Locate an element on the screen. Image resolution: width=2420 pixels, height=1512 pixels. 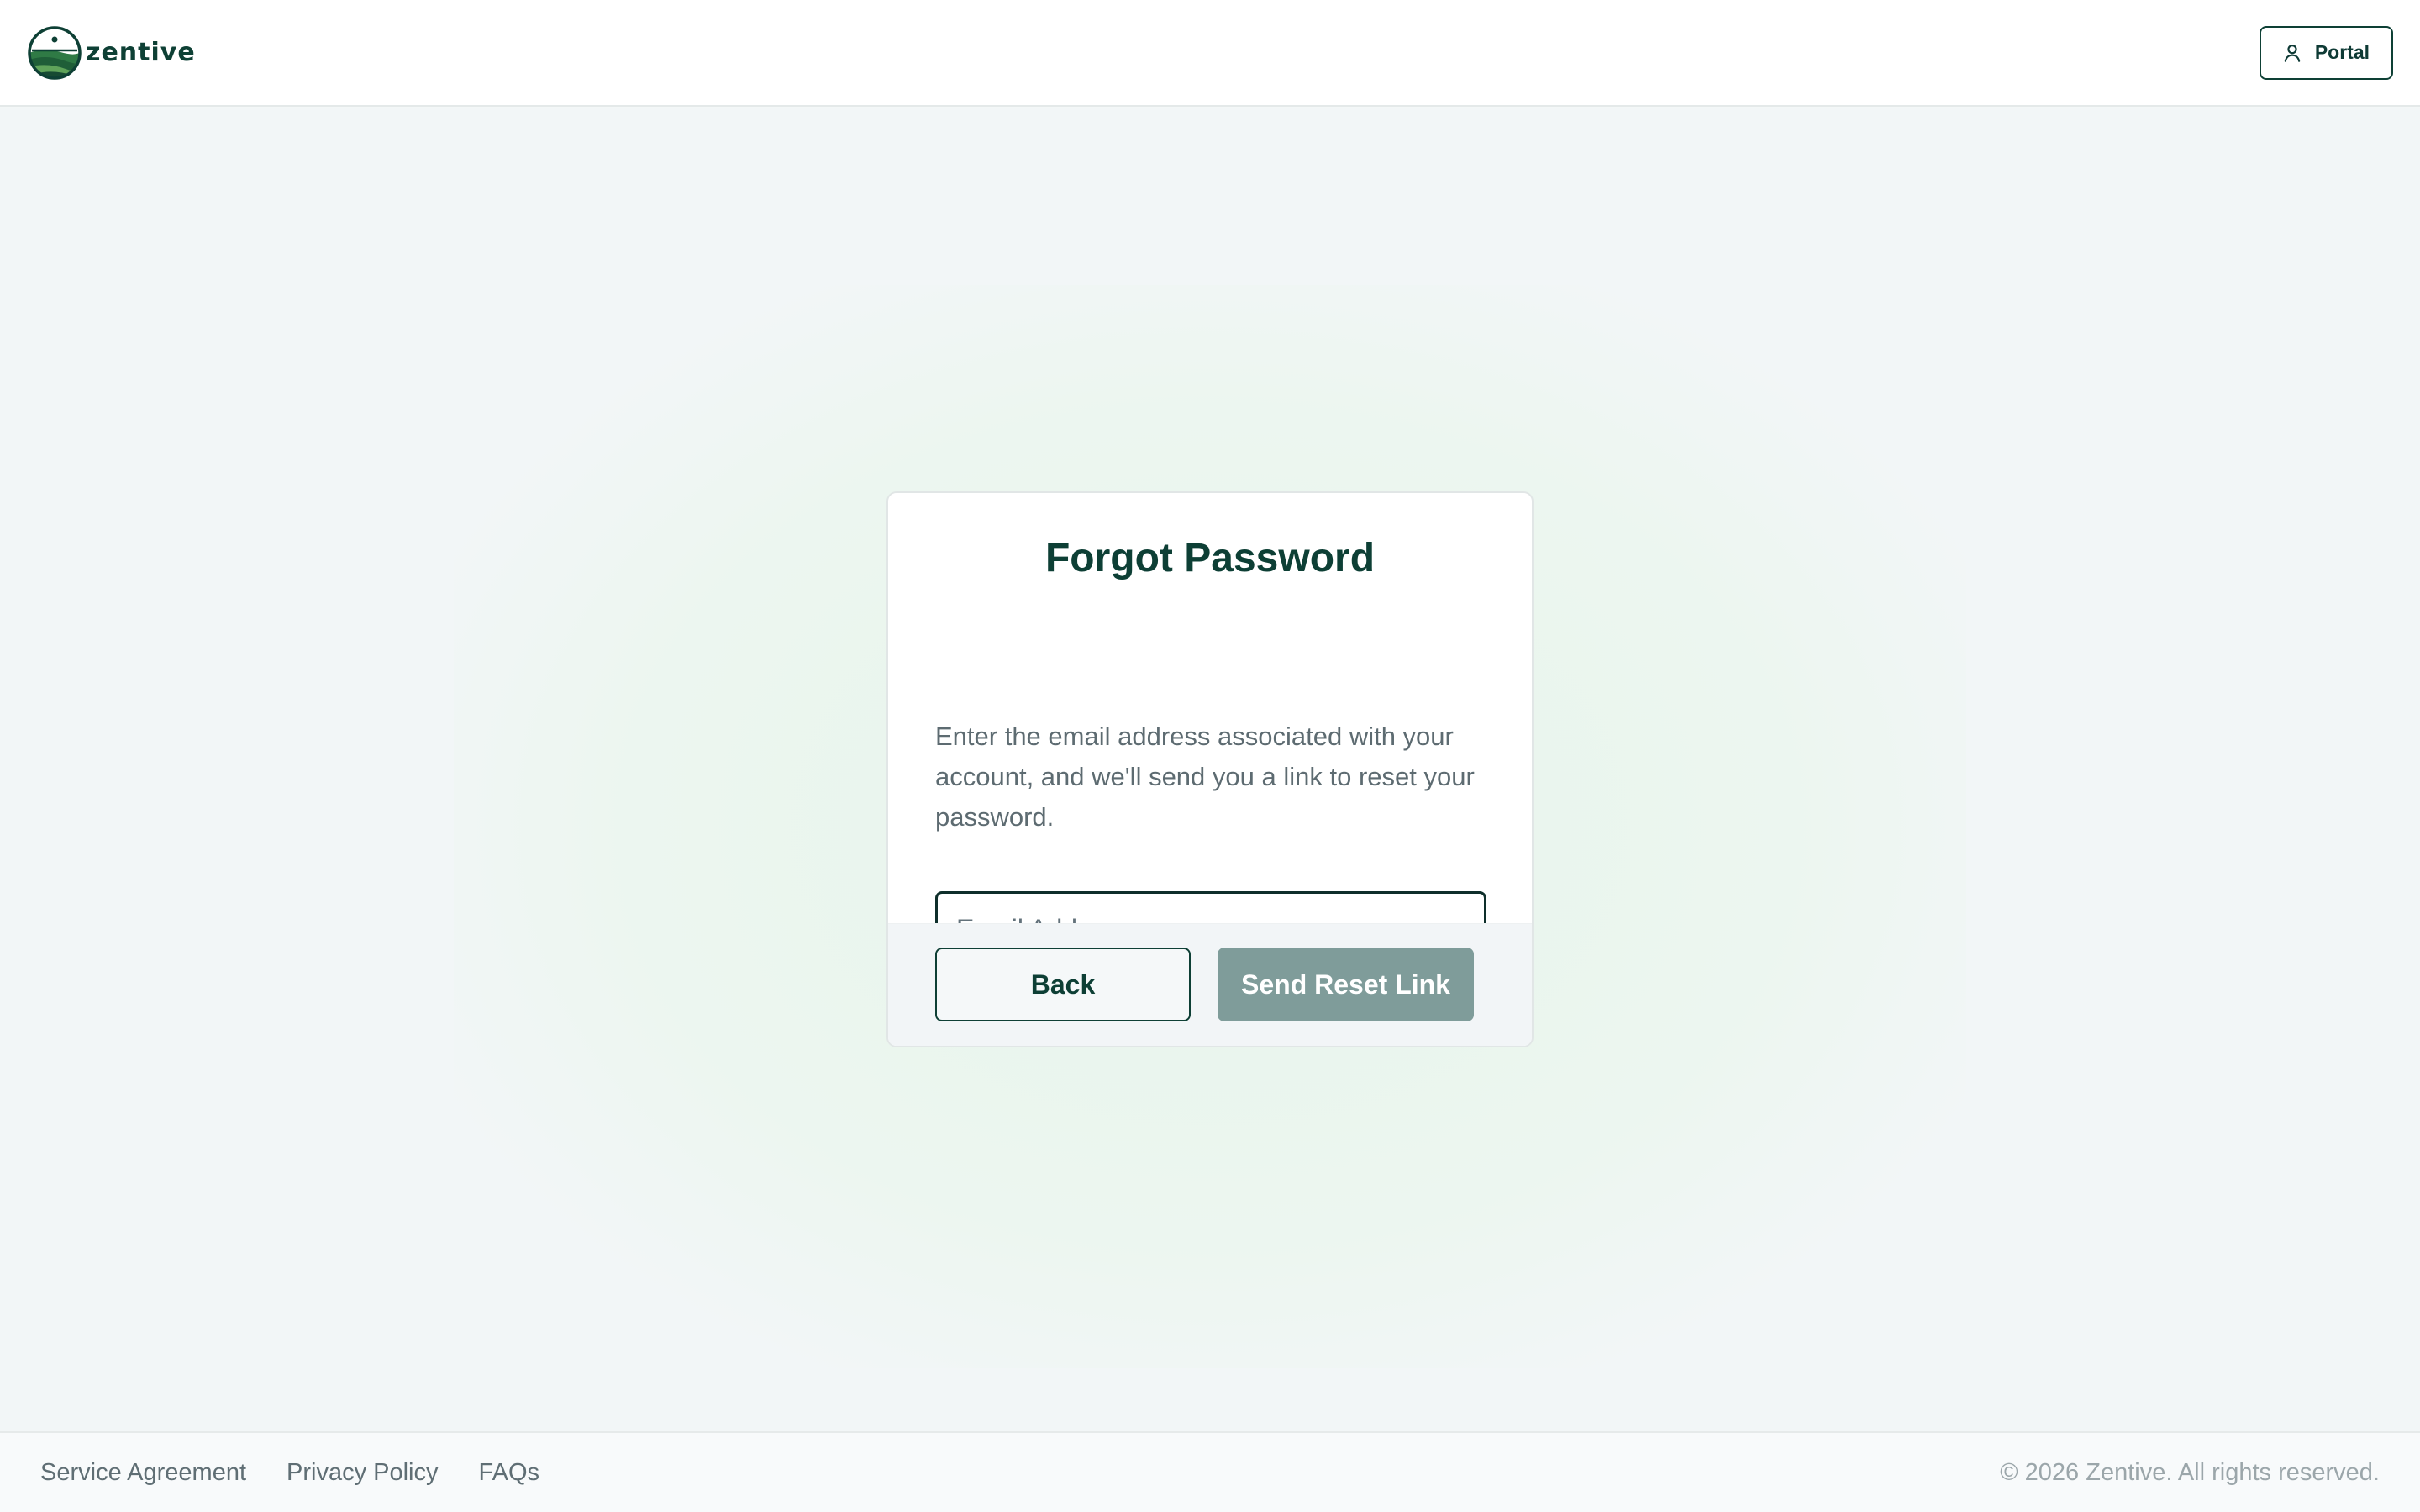
faqs-link: FAQs is located at coordinates (510, 1473).